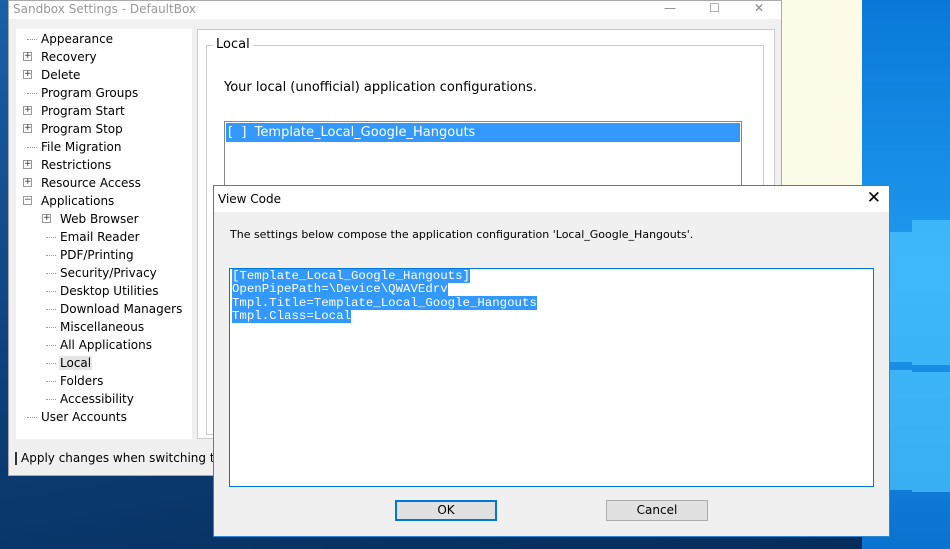 Image resolution: width=950 pixels, height=549 pixels. Describe the element at coordinates (759, 8) in the screenshot. I see `close-button: ✕` at that location.